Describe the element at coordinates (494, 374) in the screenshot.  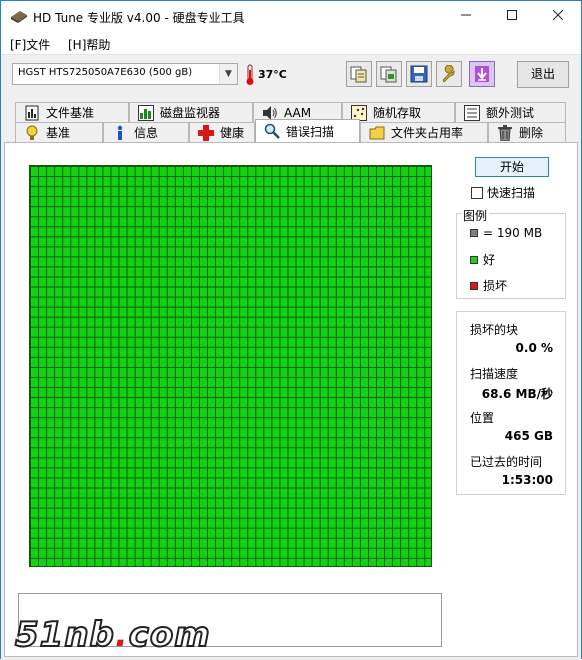
I see `scan-speed-label: 扫描速度` at that location.